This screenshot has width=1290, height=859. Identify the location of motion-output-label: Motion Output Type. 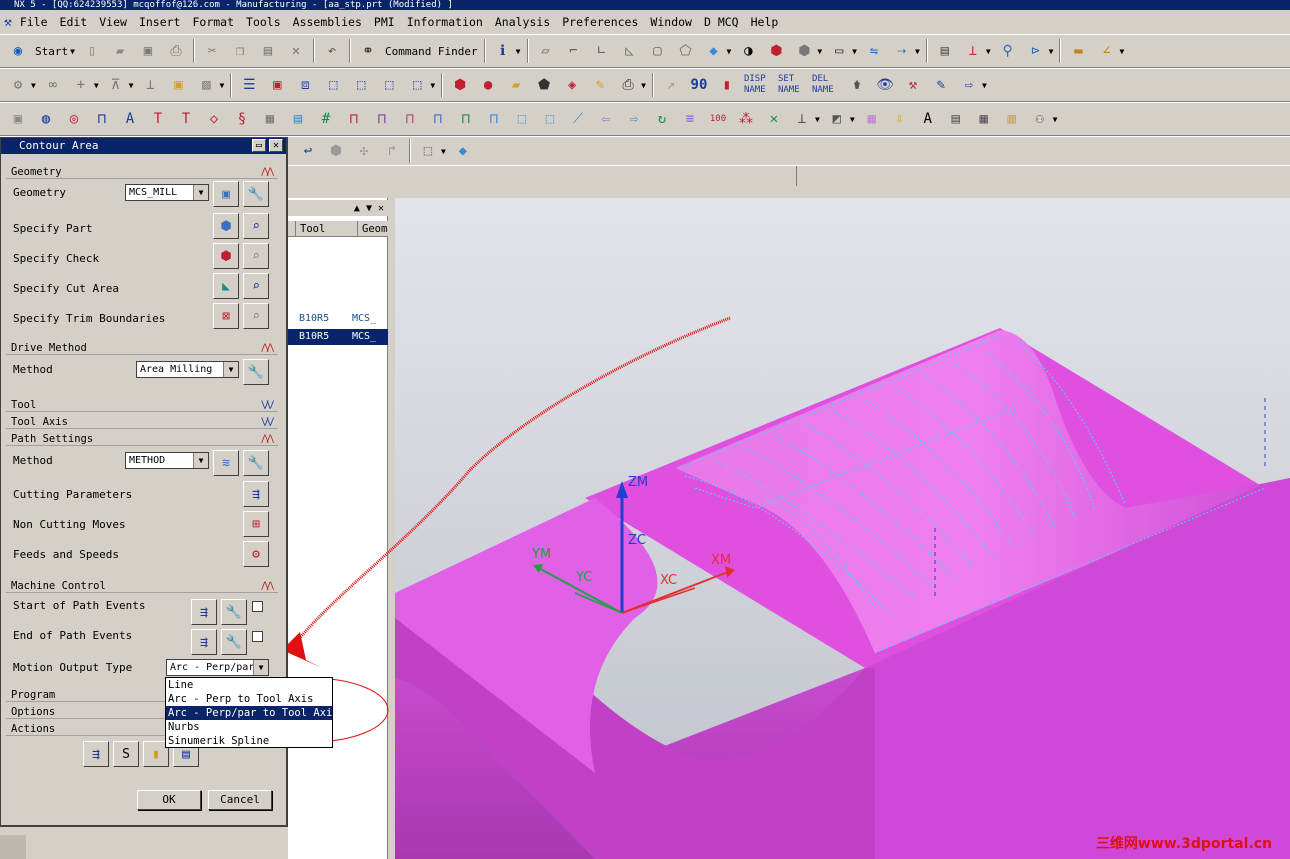
(73, 667).